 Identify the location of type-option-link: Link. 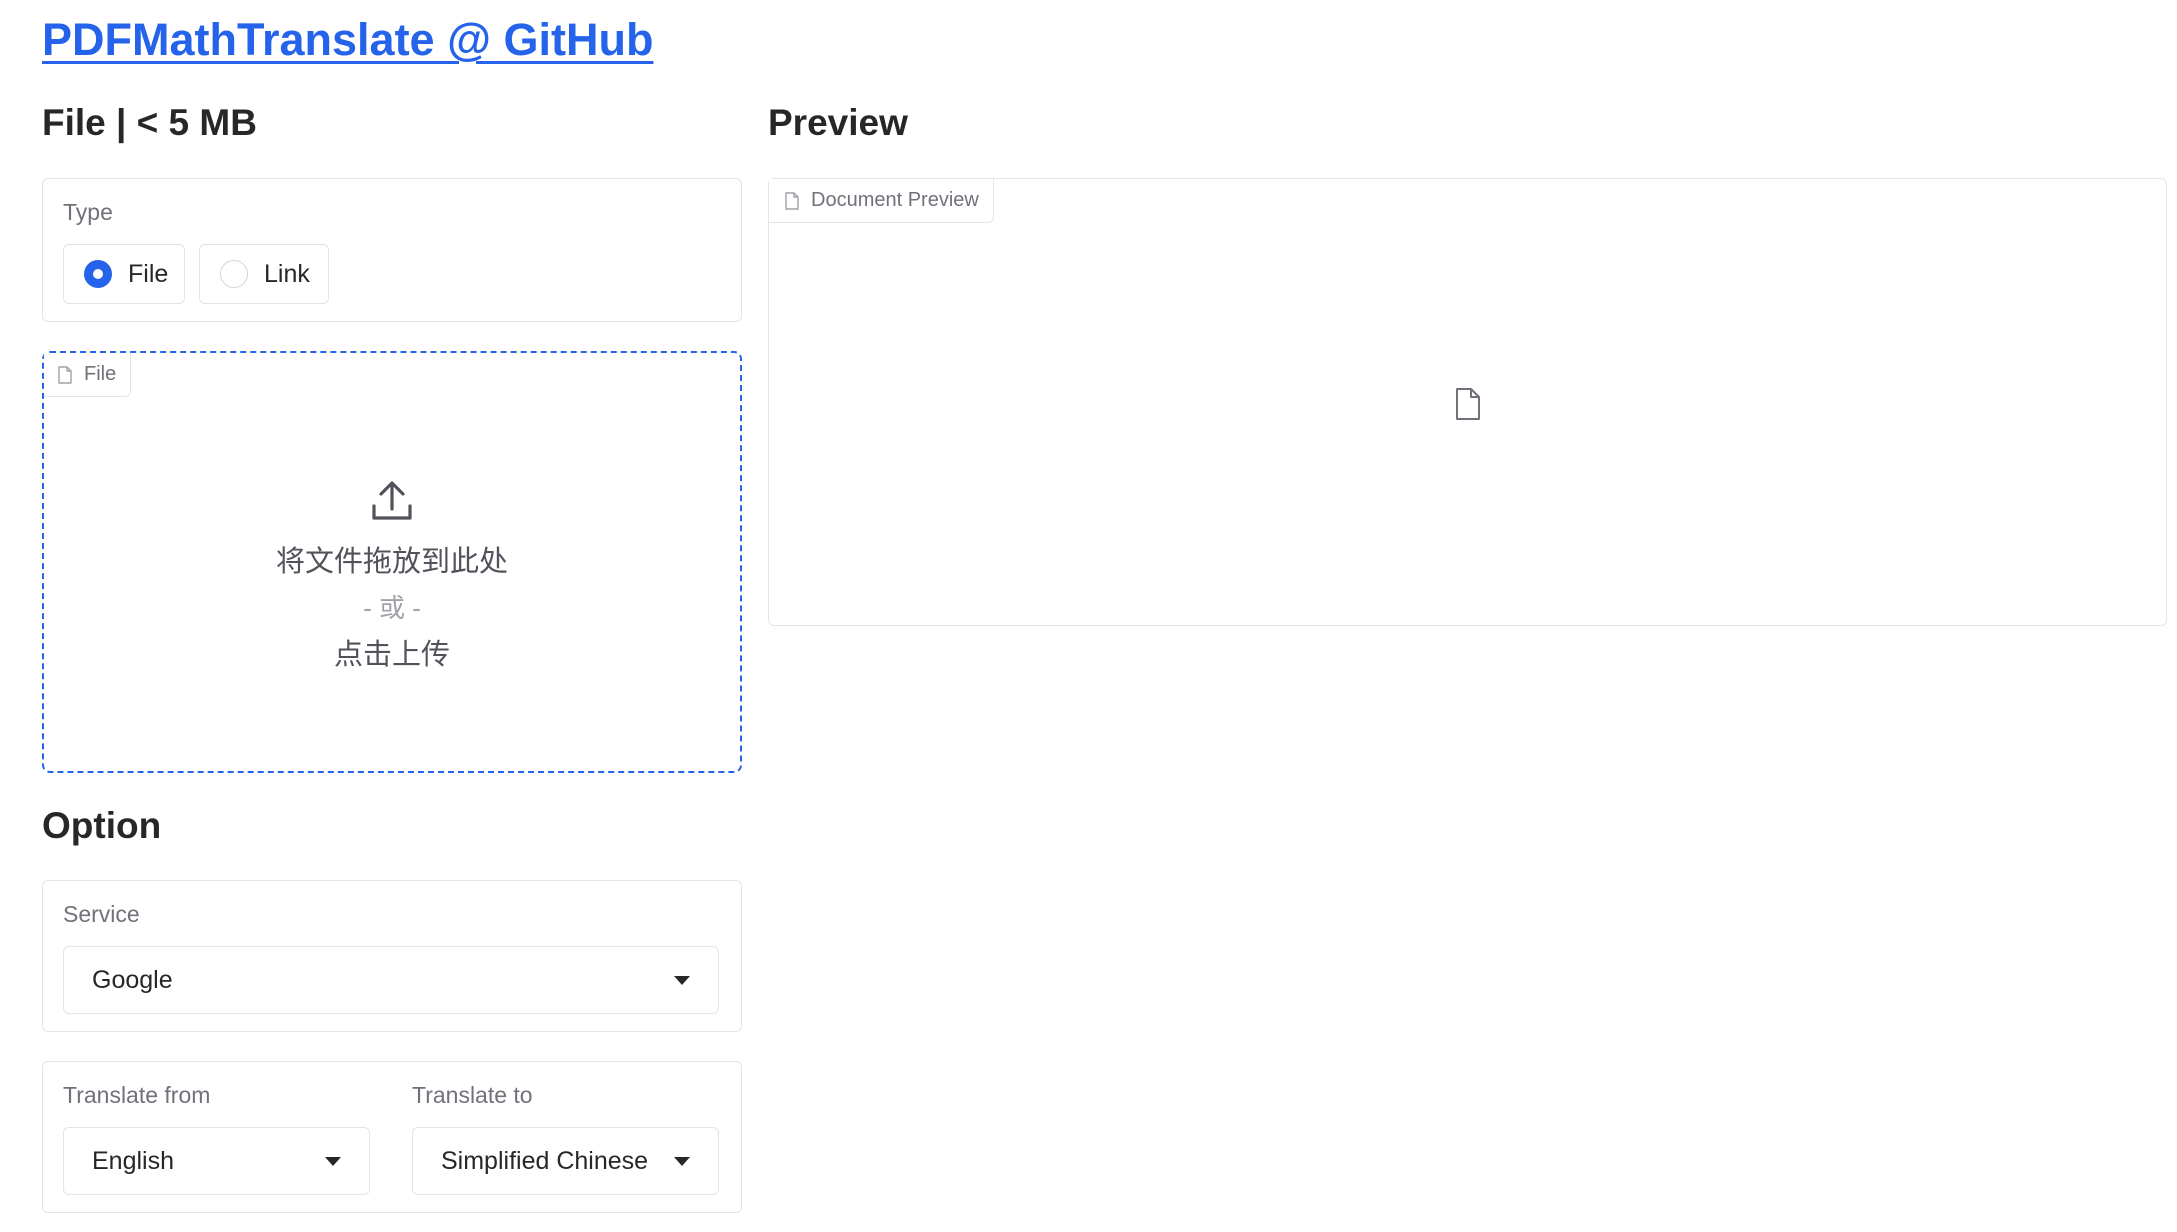
(264, 274).